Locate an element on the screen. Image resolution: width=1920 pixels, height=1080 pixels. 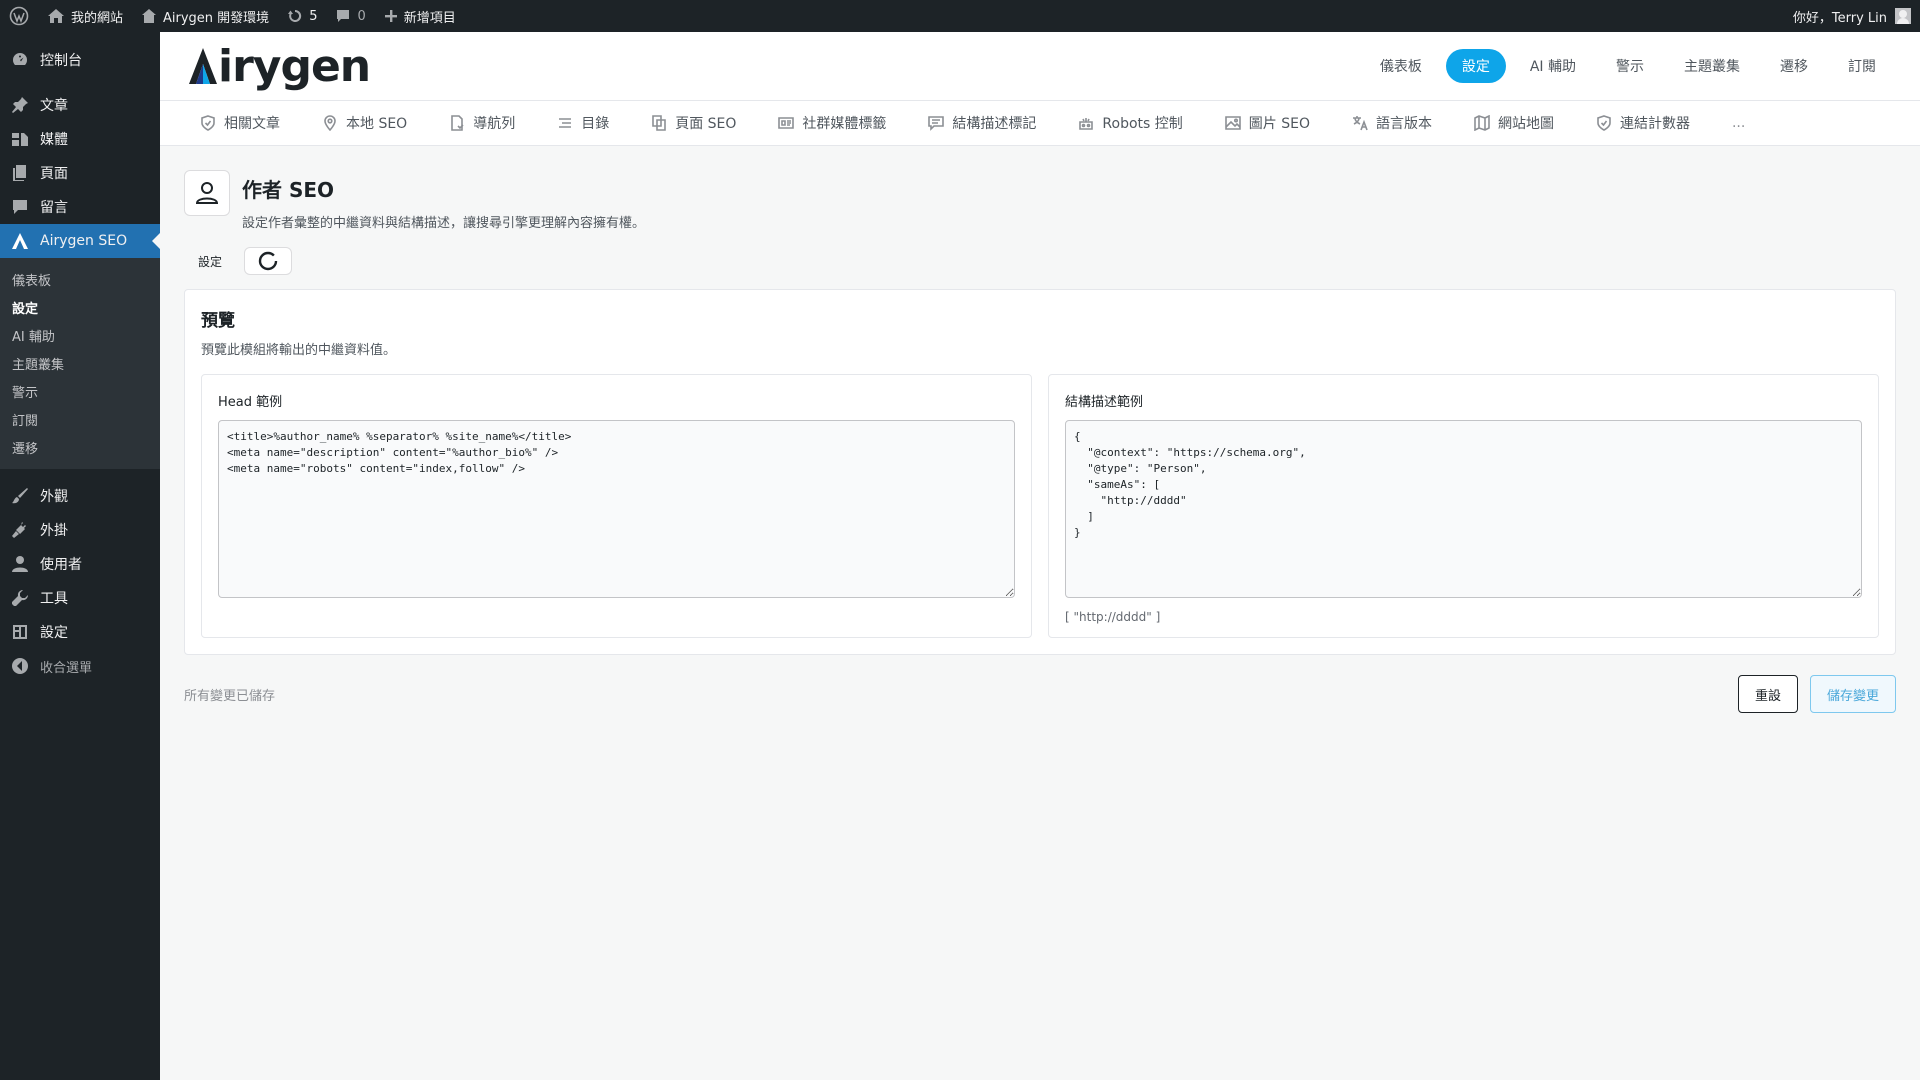
submenu-item: 警示 is located at coordinates (80, 391).